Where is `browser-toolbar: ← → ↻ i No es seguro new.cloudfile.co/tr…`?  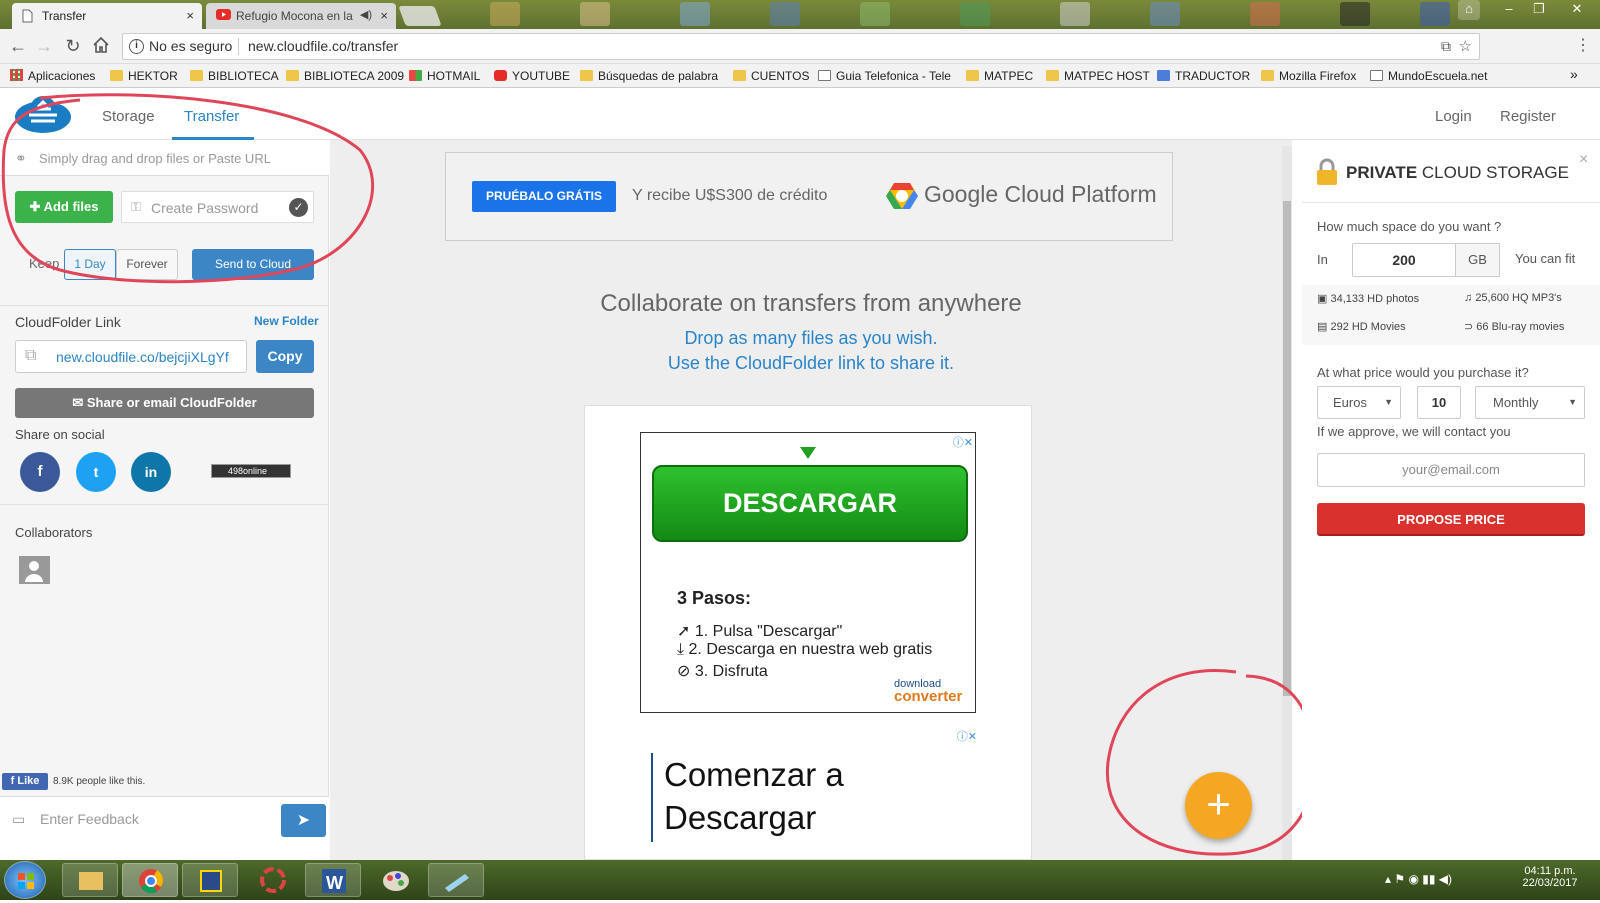 browser-toolbar: ← → ↻ i No es seguro new.cloudfile.co/tr… is located at coordinates (800, 46).